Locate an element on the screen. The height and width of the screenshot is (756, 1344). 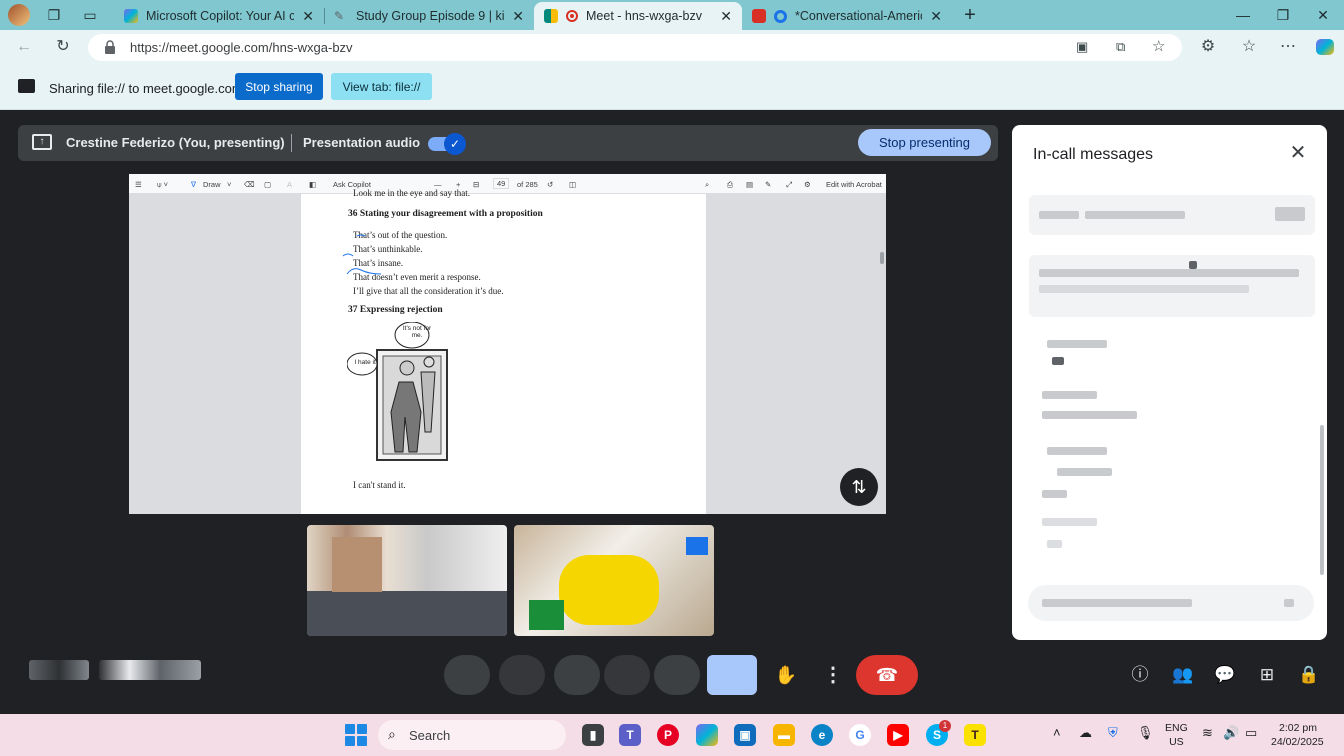
minimize-icon: — is located at coordinates (1243, 15).